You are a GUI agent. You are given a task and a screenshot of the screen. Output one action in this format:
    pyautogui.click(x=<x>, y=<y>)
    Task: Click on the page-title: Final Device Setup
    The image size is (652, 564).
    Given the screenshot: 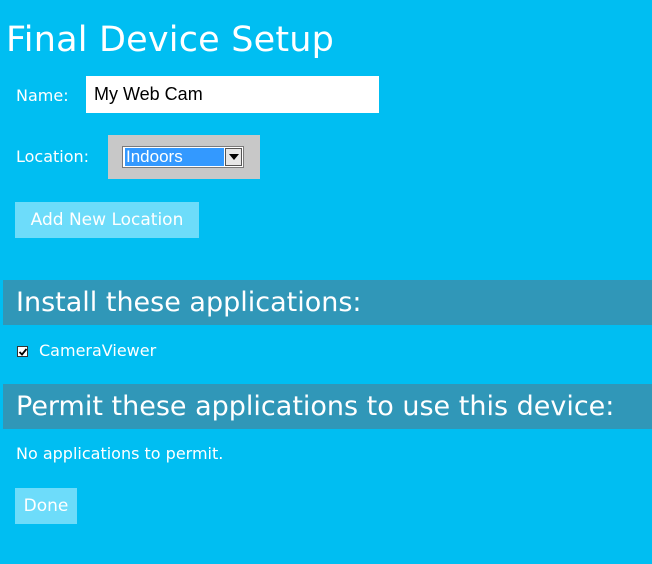 What is the action you would take?
    pyautogui.click(x=170, y=40)
    